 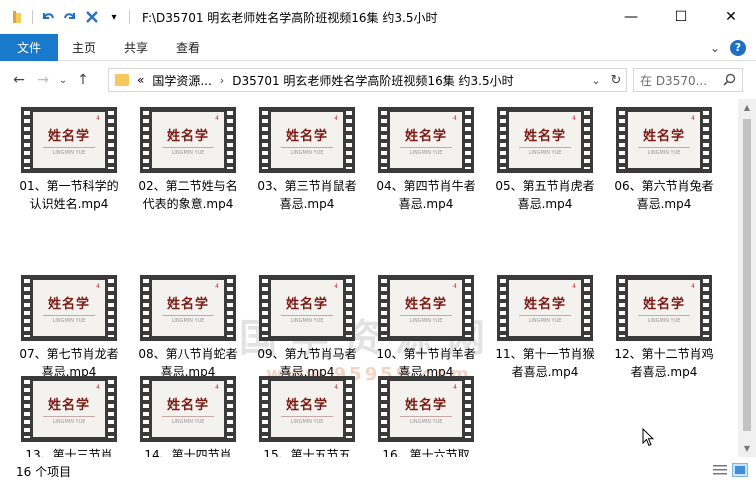 I want to click on minimize-button: —, so click(x=631, y=17).